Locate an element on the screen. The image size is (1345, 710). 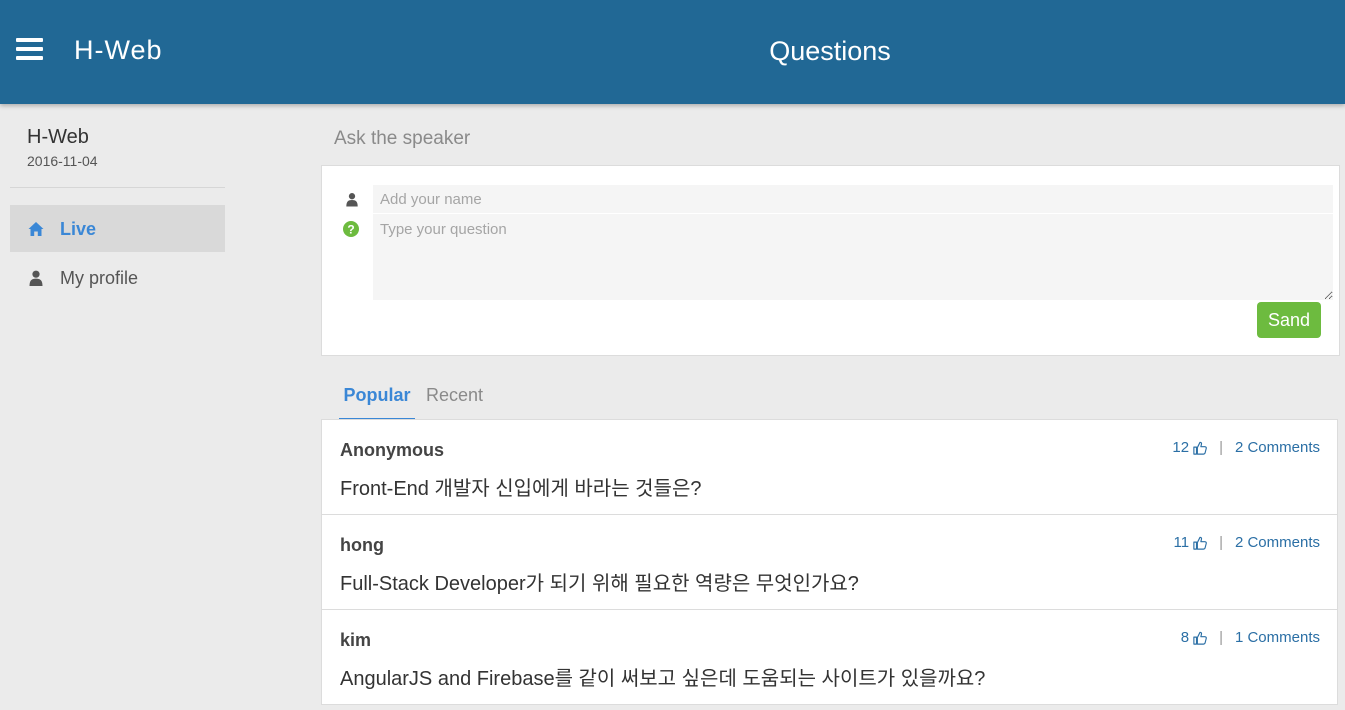
tab-recent: Recent is located at coordinates (454, 399).